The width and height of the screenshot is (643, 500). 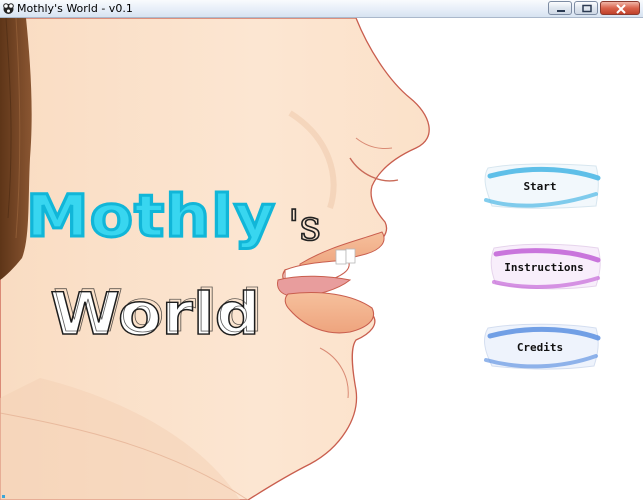 I want to click on corner-mark, so click(x=3, y=496).